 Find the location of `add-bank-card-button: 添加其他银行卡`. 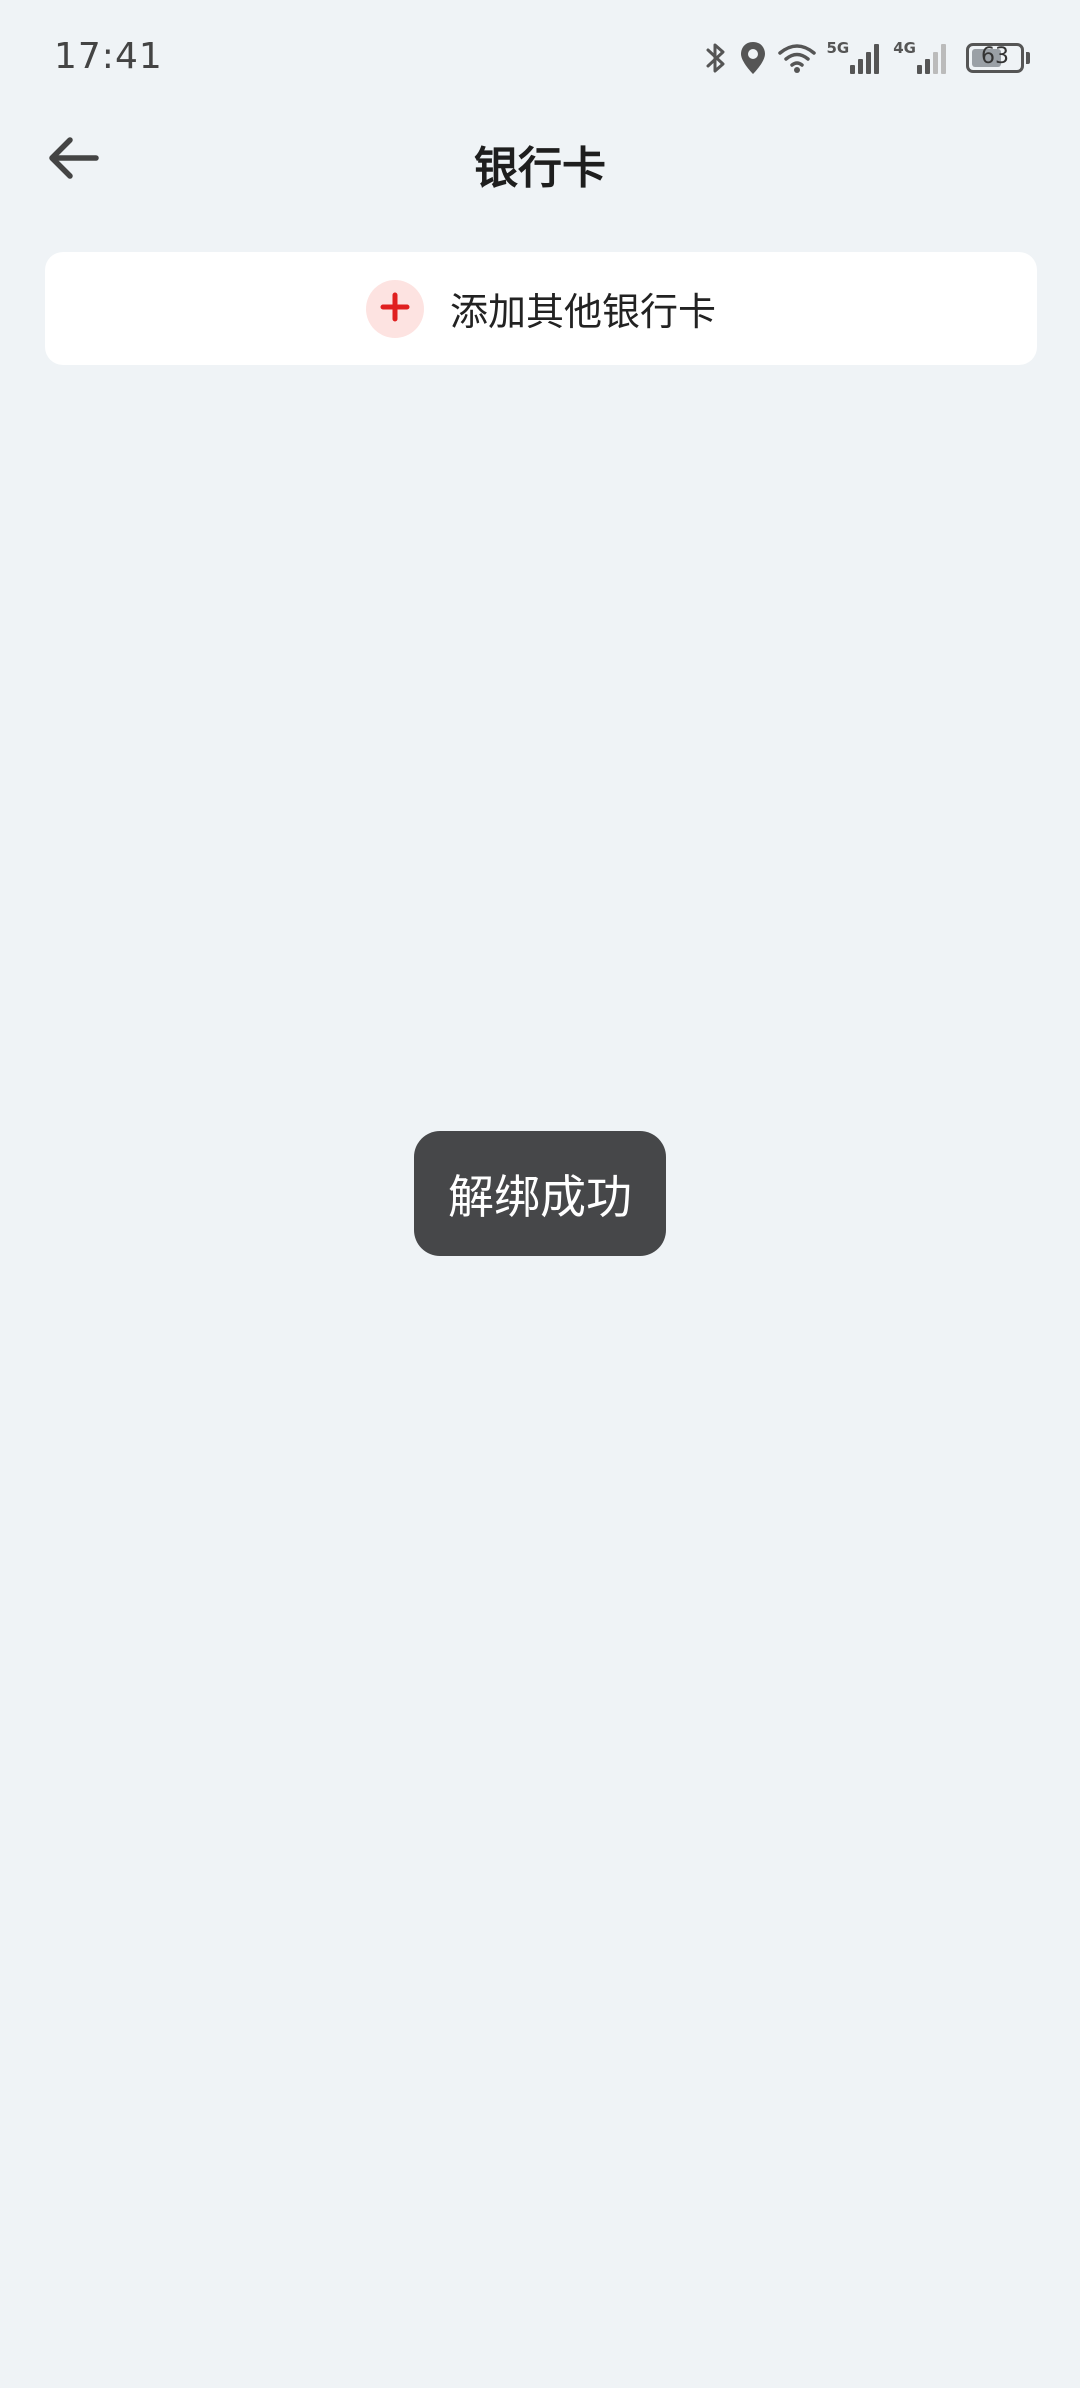

add-bank-card-button: 添加其他银行卡 is located at coordinates (541, 308).